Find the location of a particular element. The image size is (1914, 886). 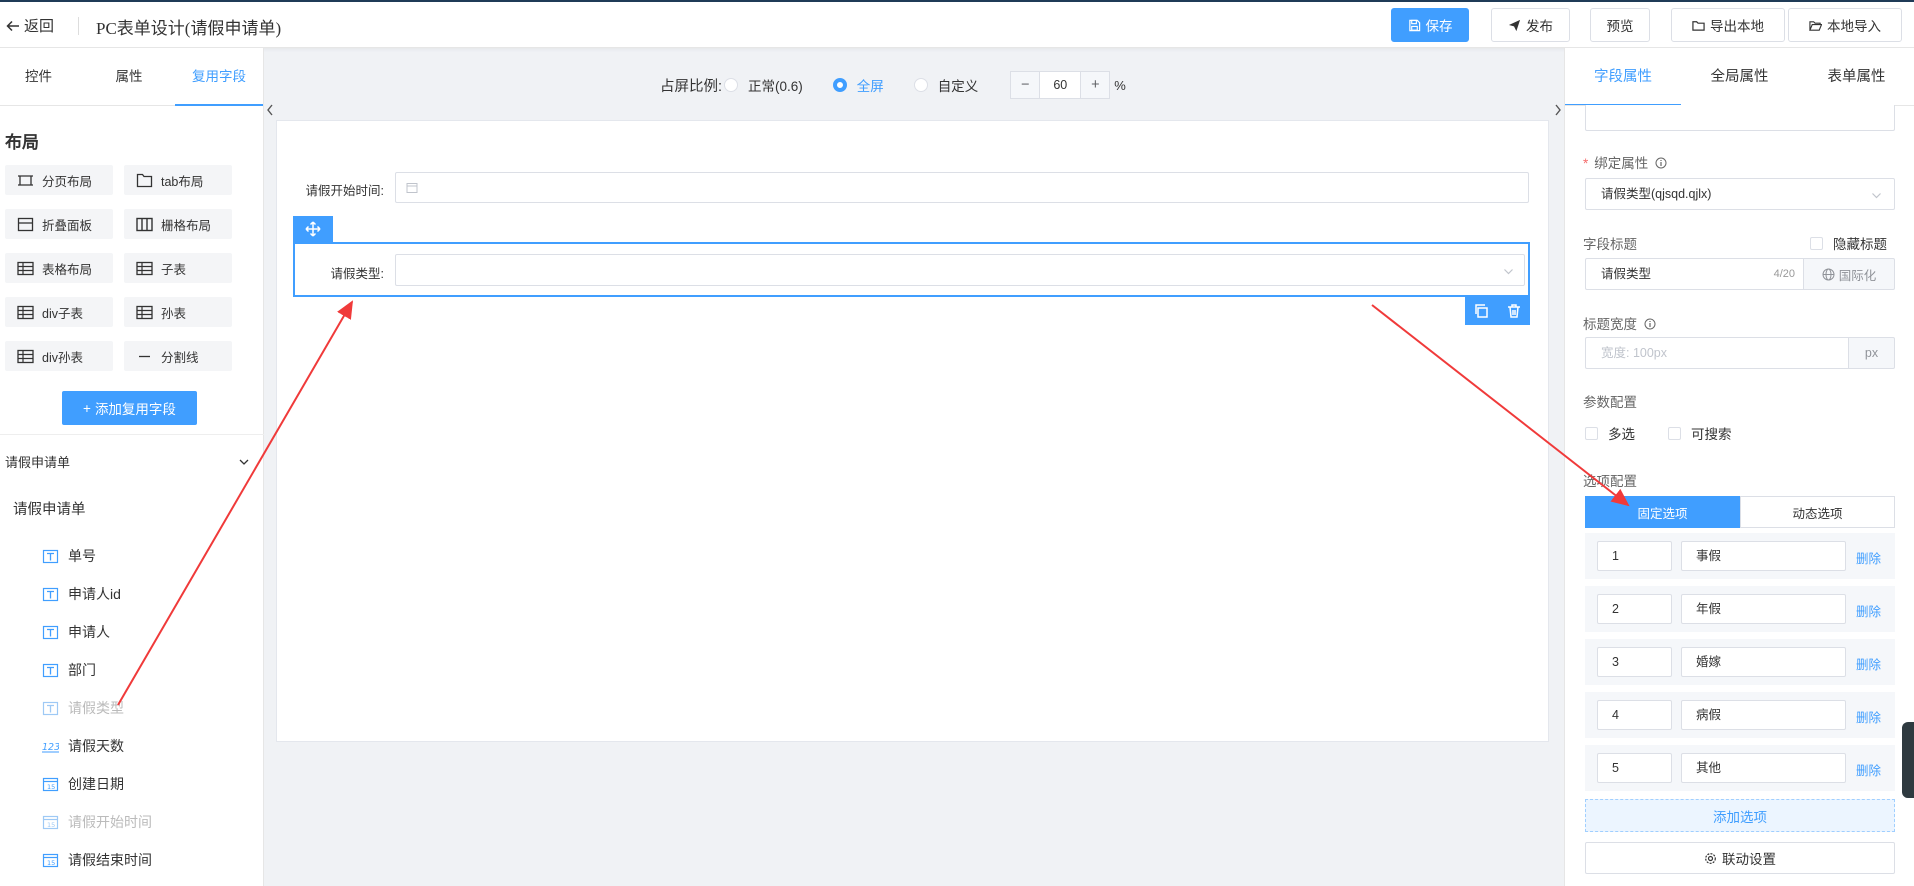

zoom-plus-button: + is located at coordinates (1095, 85).